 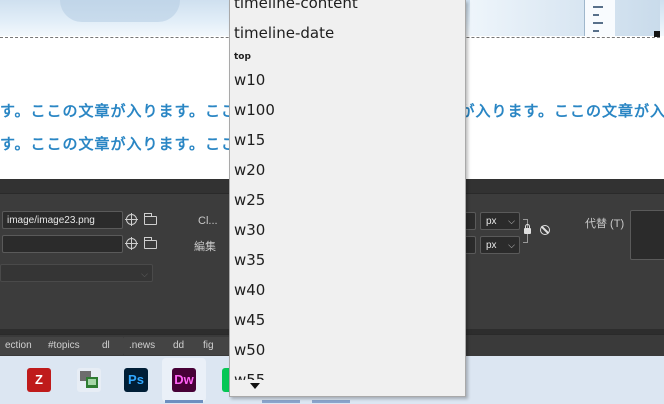 What do you see at coordinates (254, 110) in the screenshot?
I see `dropdown-option: w100` at bounding box center [254, 110].